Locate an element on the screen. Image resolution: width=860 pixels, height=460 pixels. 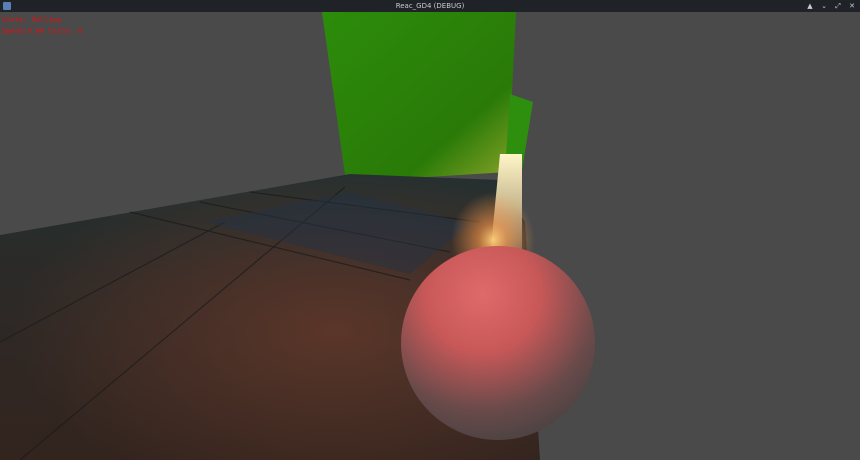
keep-above-icon: ▲ is located at coordinates (810, 6).